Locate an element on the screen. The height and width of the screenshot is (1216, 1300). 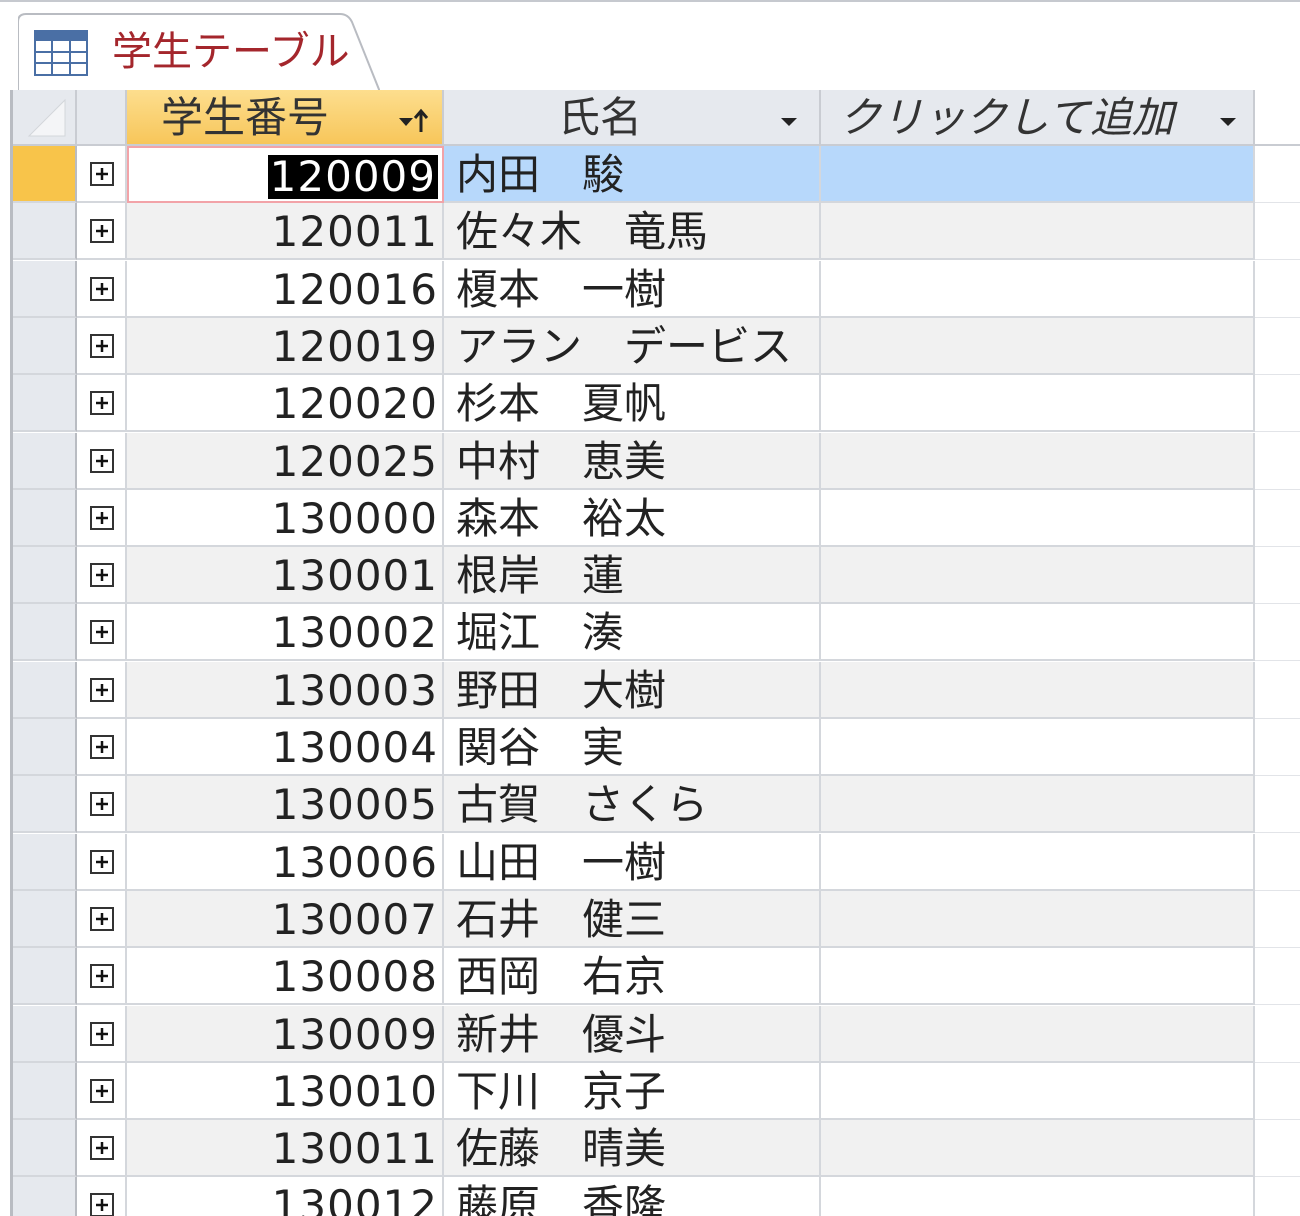
cell-student-id: 120009 is located at coordinates (285, 174).